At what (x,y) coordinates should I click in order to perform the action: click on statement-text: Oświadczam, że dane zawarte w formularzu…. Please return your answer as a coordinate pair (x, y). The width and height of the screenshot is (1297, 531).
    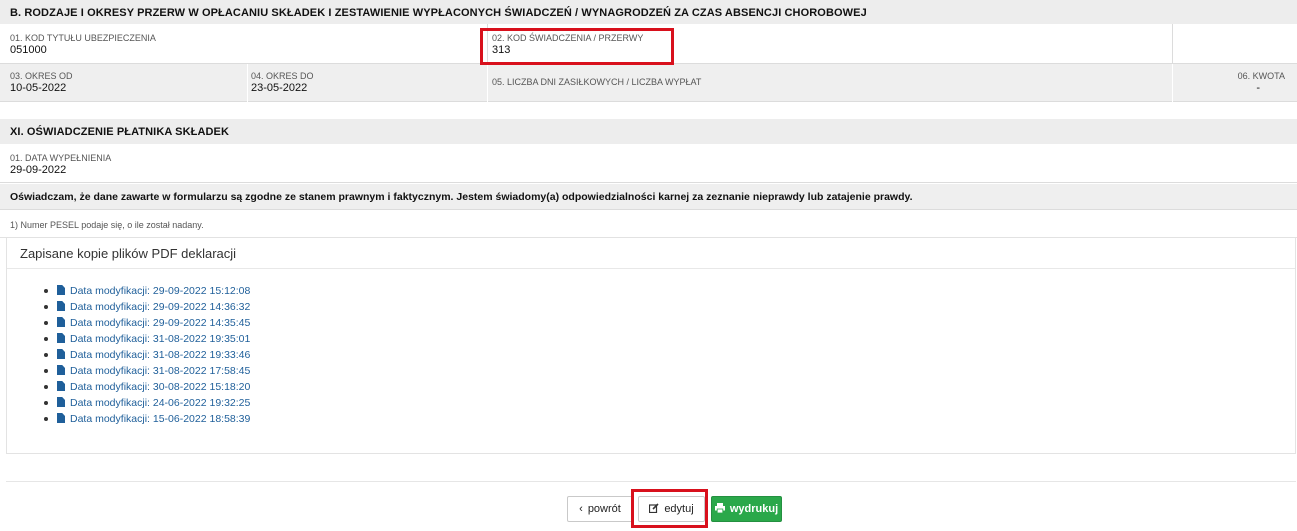
    Looking at the image, I should click on (461, 197).